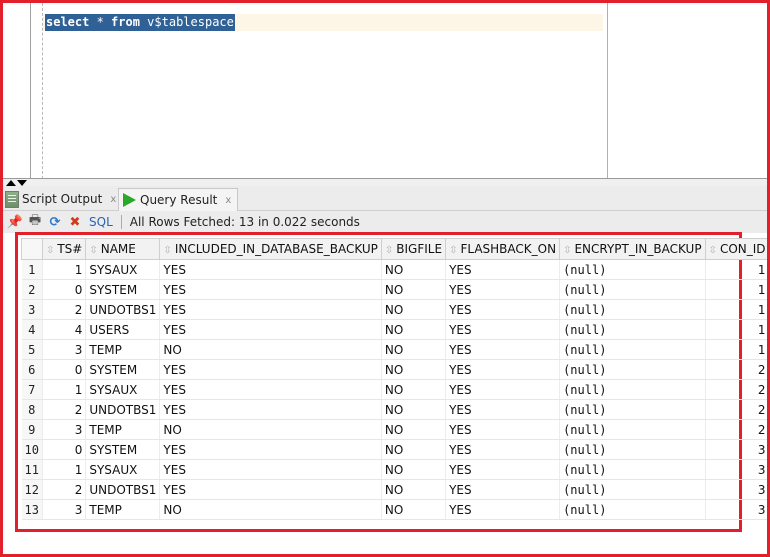  Describe the element at coordinates (140, 22) in the screenshot. I see `sql-statement-selected: select * from v$tablespace` at that location.